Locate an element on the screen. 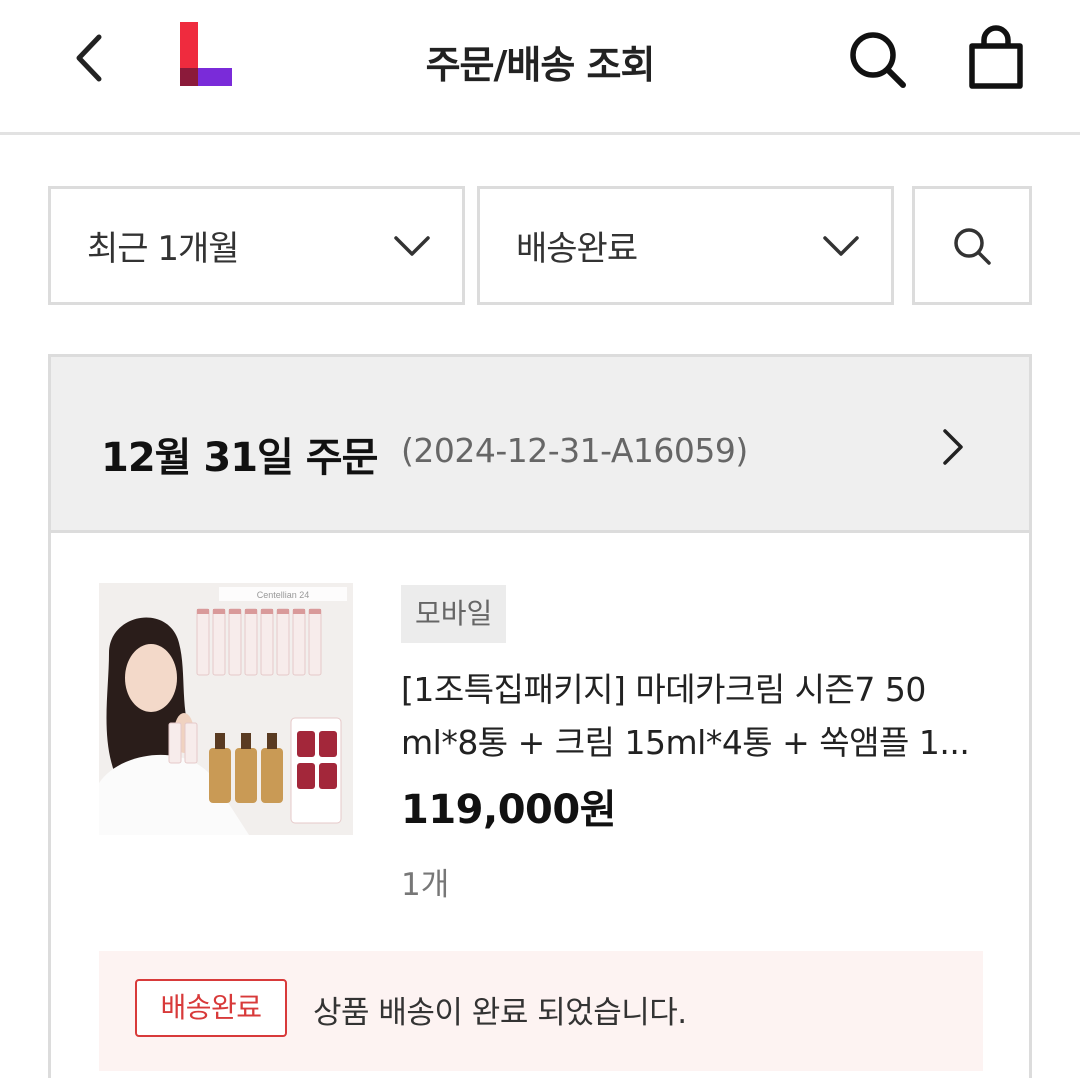 The height and width of the screenshot is (1078, 1080). status-filter-select: 배송완료 is located at coordinates (685, 245).